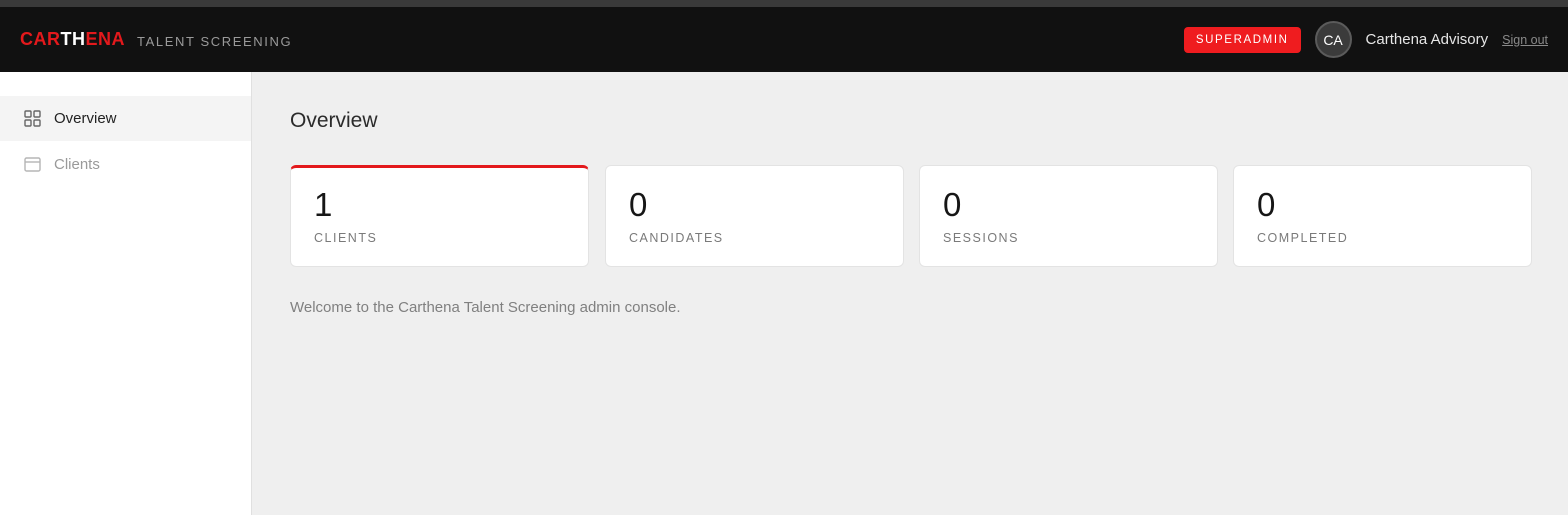 This screenshot has height=515, width=1568. I want to click on logo-part-ena: ENA, so click(105, 39).